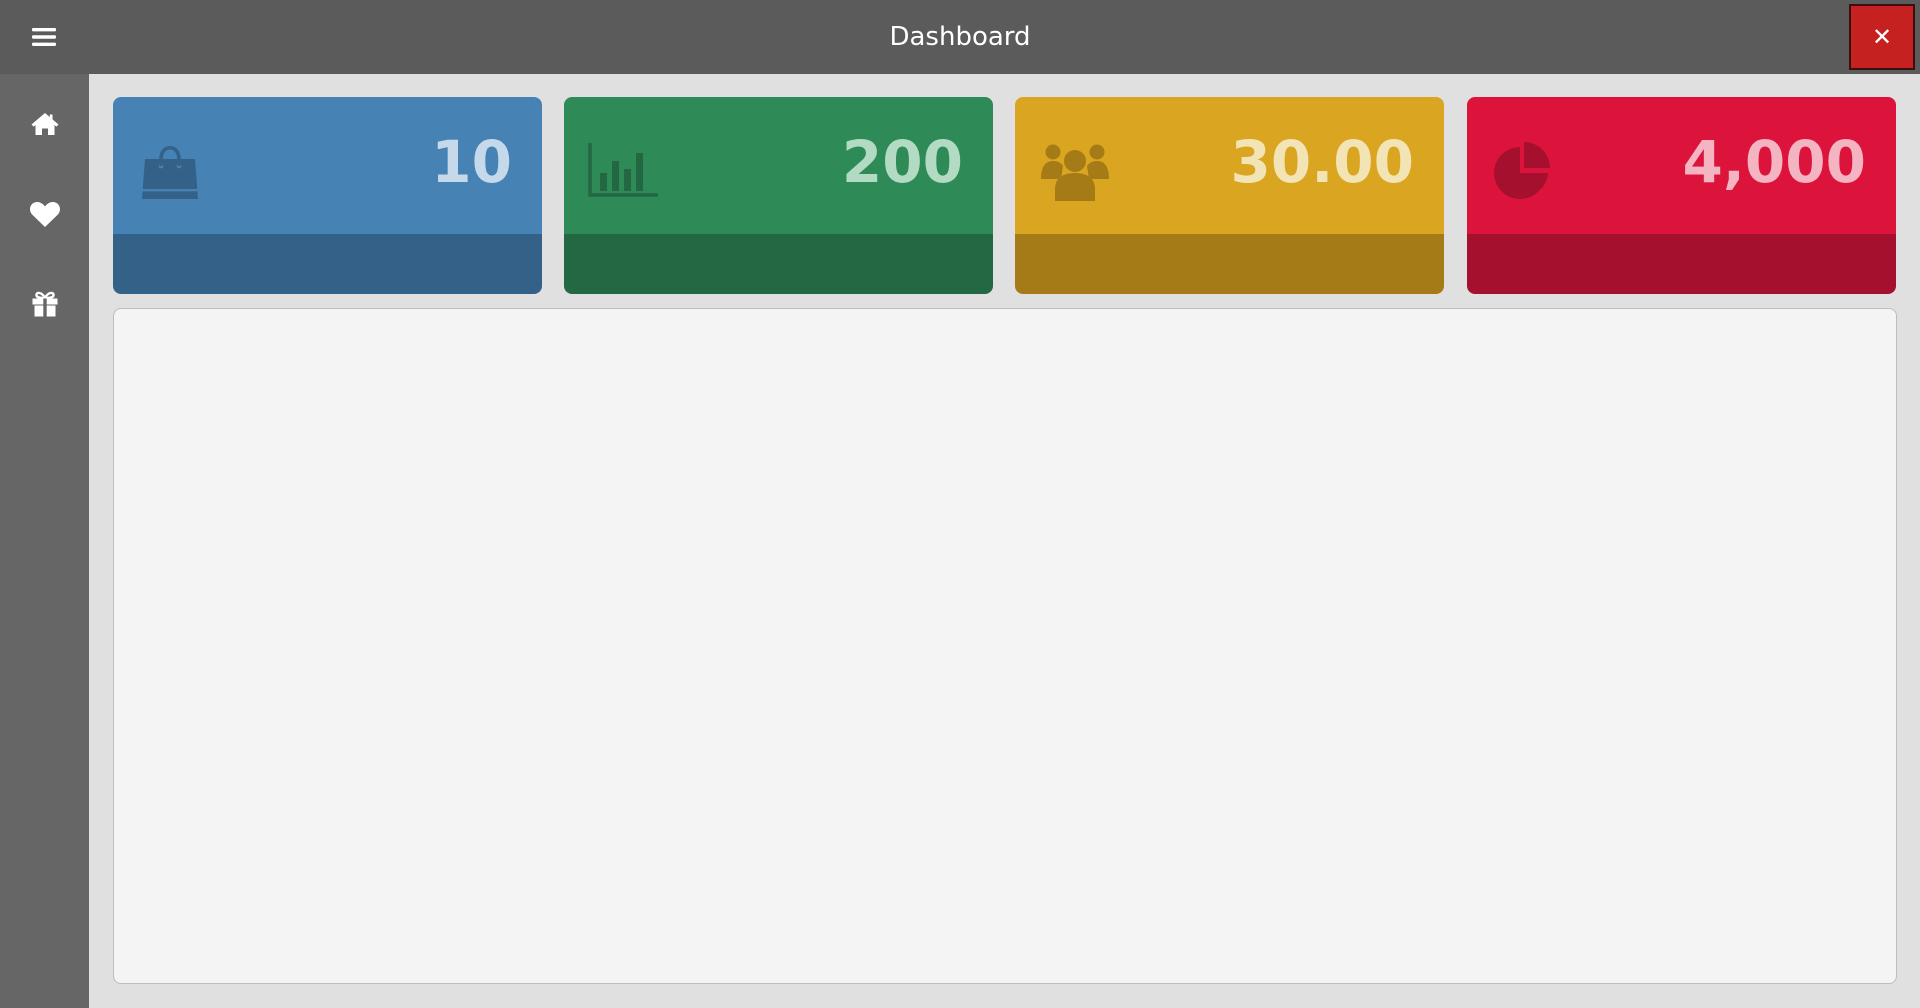 This screenshot has width=1920, height=1008. I want to click on sidebar-item-gifts, so click(44, 304).